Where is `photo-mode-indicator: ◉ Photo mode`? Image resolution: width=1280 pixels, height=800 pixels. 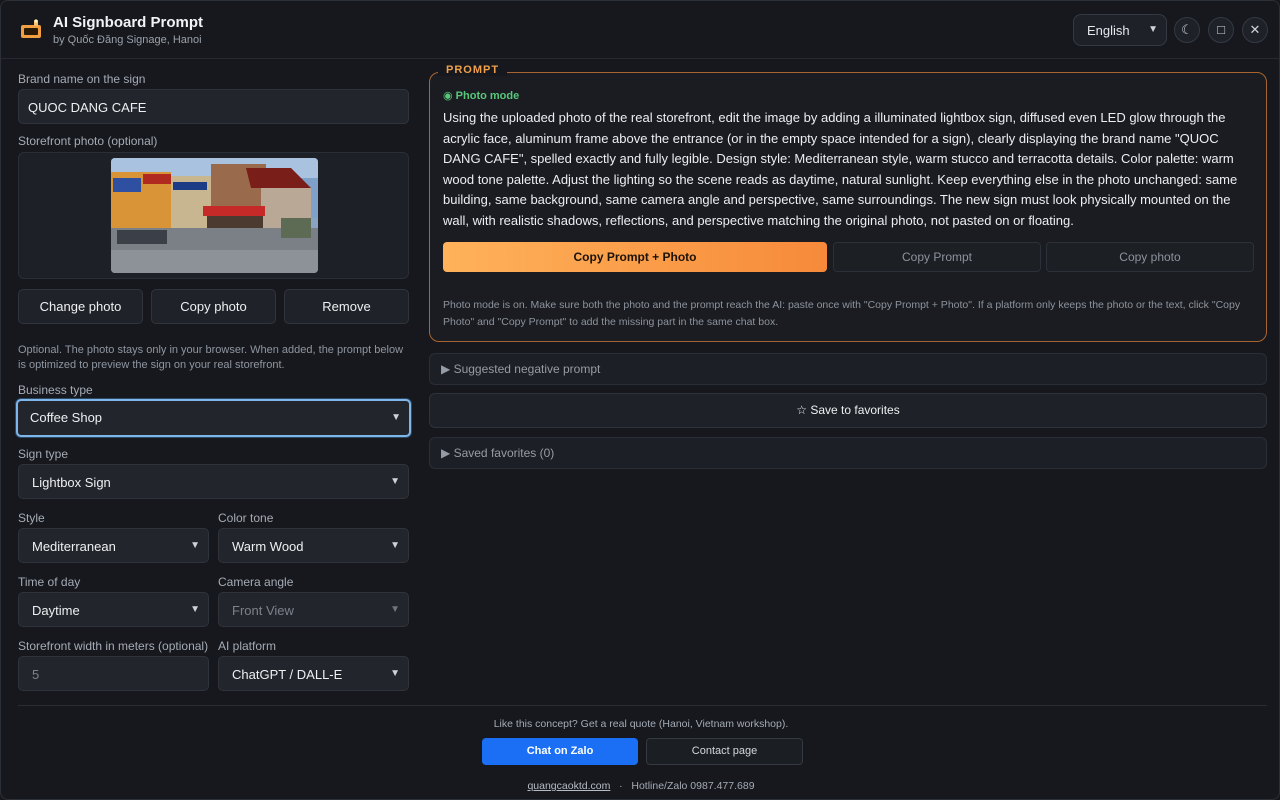
photo-mode-indicator: ◉ Photo mode is located at coordinates (481, 95).